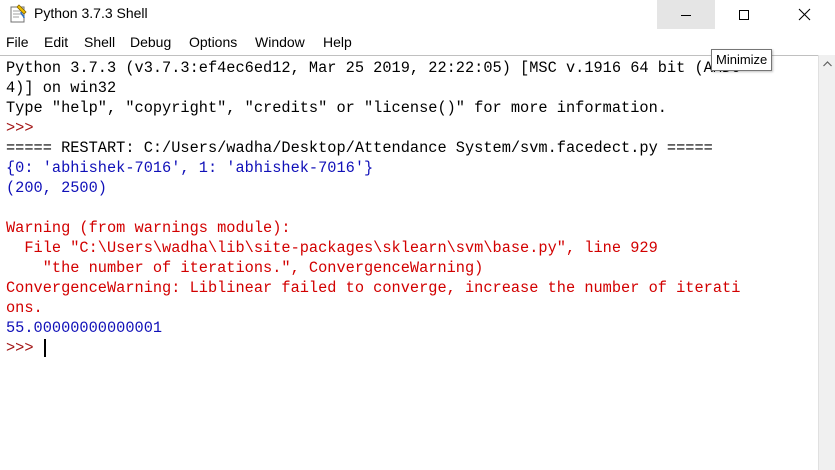 Image resolution: width=835 pixels, height=470 pixels. Describe the element at coordinates (280, 42) in the screenshot. I see `menu-window: Window` at that location.